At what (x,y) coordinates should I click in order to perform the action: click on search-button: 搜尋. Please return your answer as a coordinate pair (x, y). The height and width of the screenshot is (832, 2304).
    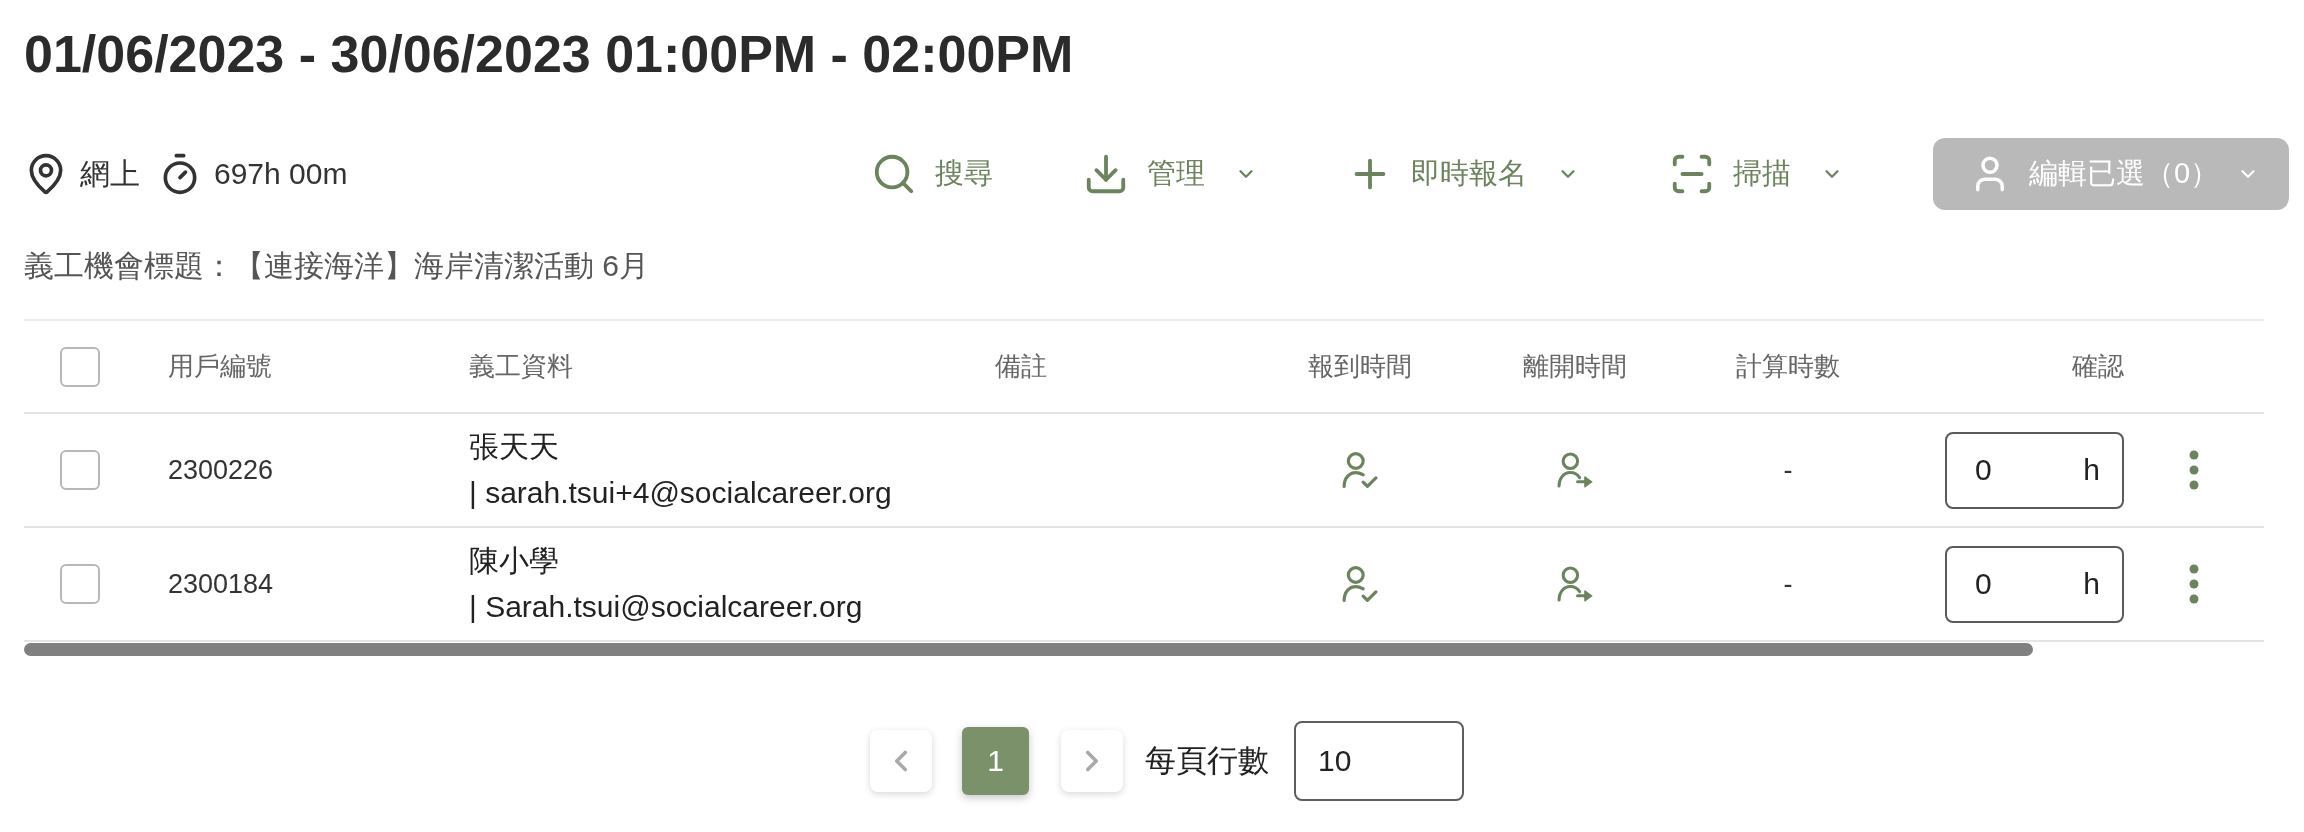
    Looking at the image, I should click on (932, 174).